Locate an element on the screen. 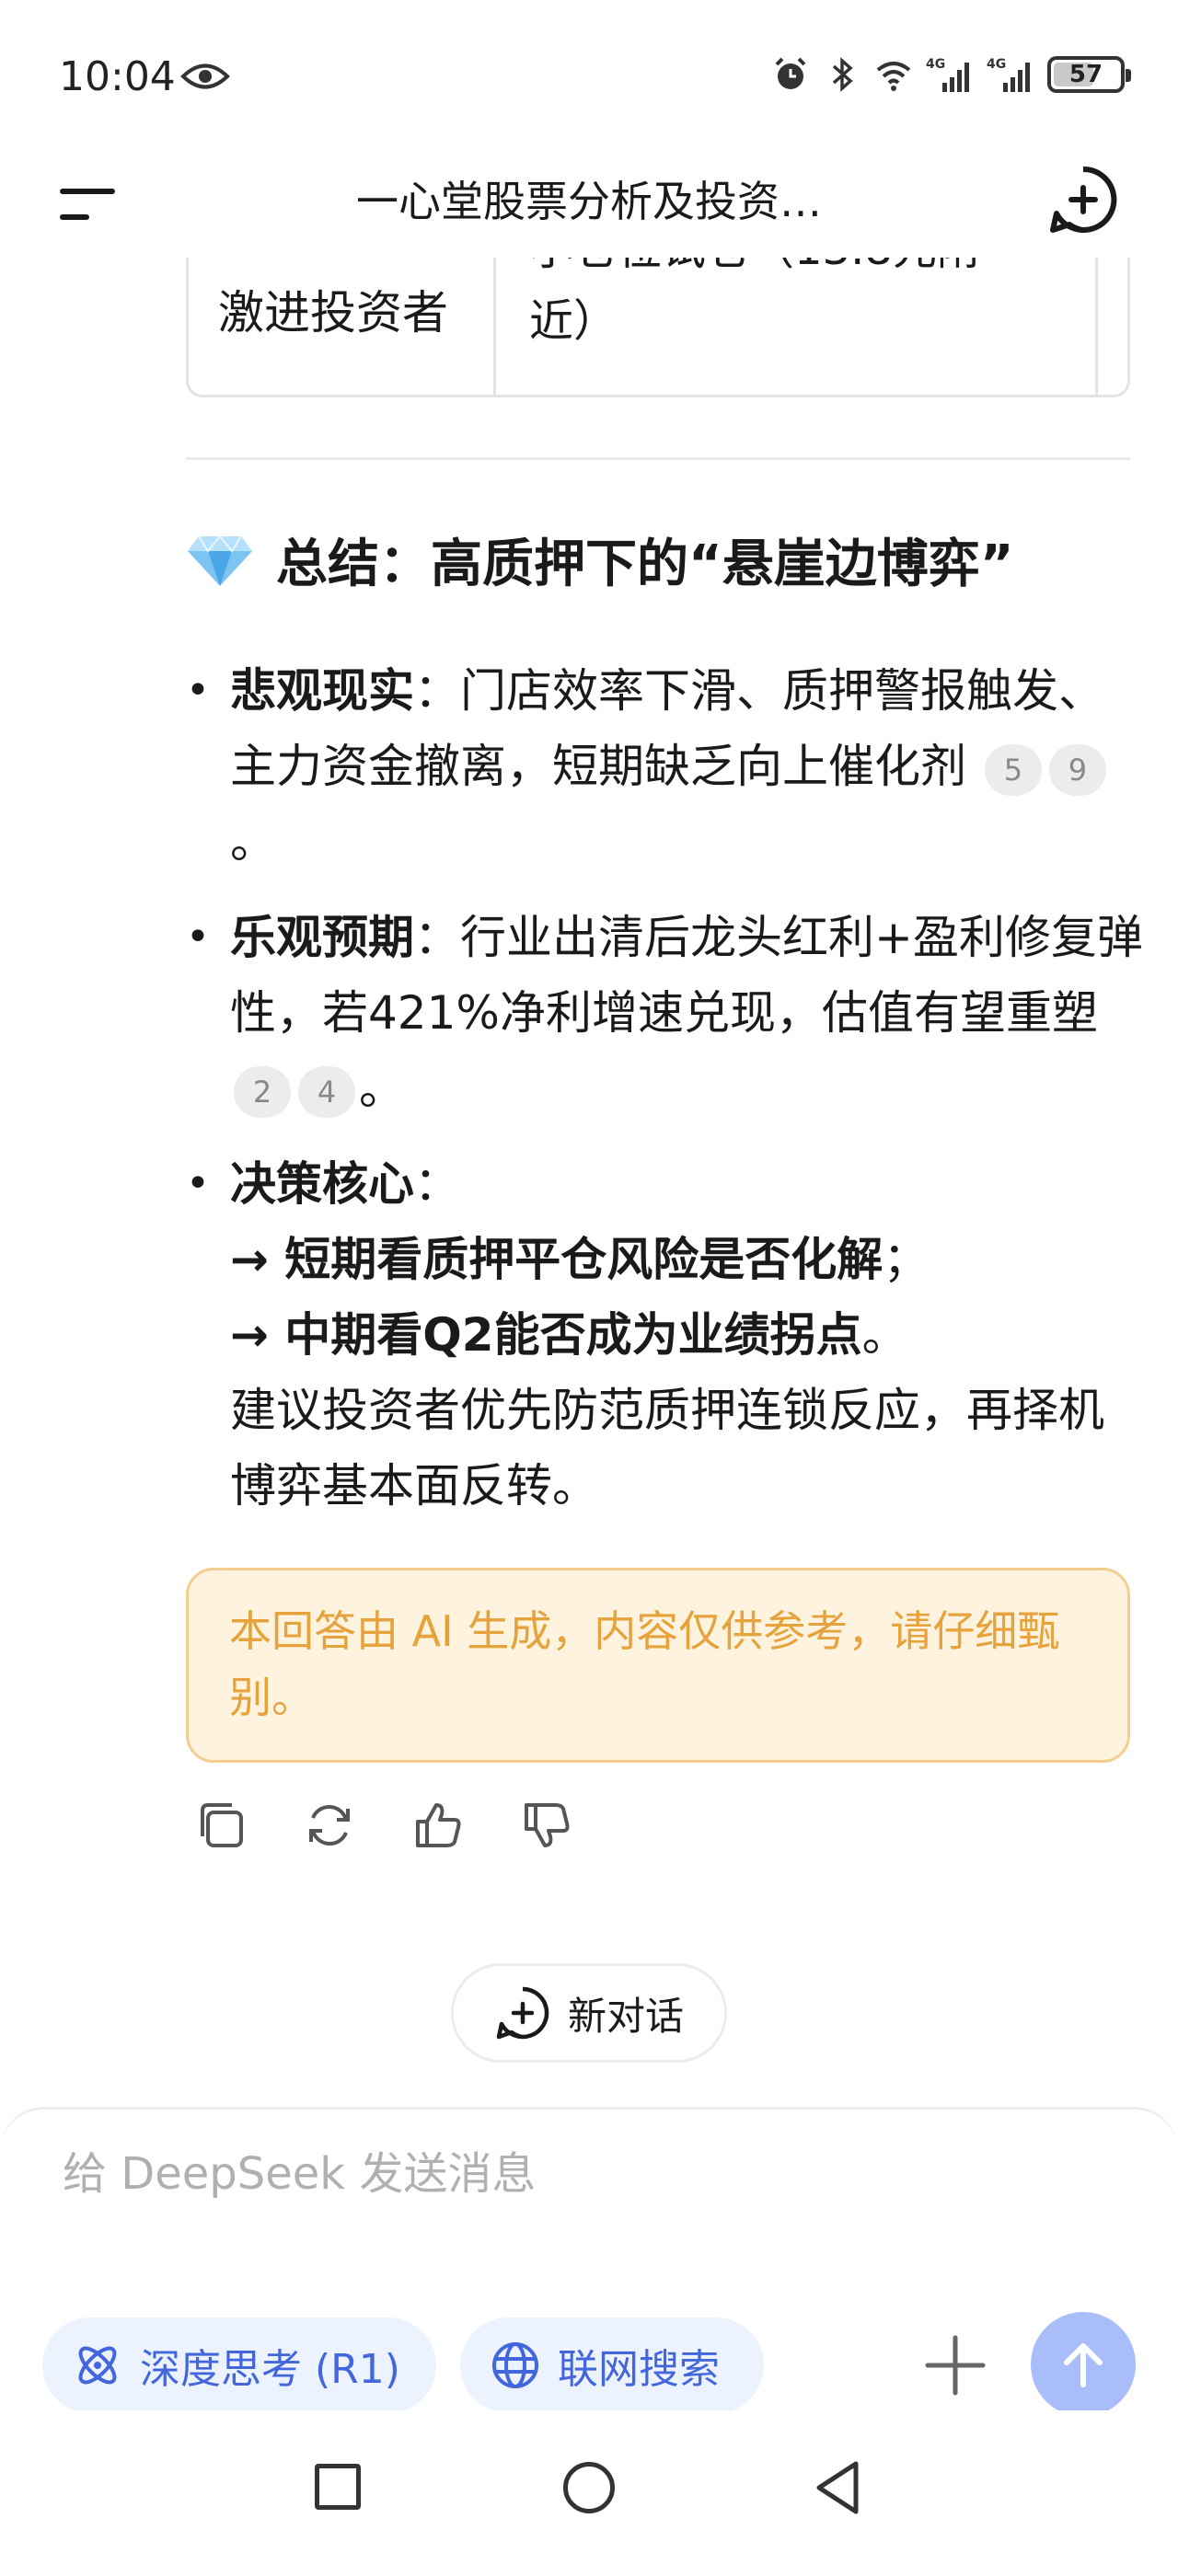 Image resolution: width=1178 pixels, height=2576 pixels. web-search-button: 联网搜索 is located at coordinates (612, 2365).